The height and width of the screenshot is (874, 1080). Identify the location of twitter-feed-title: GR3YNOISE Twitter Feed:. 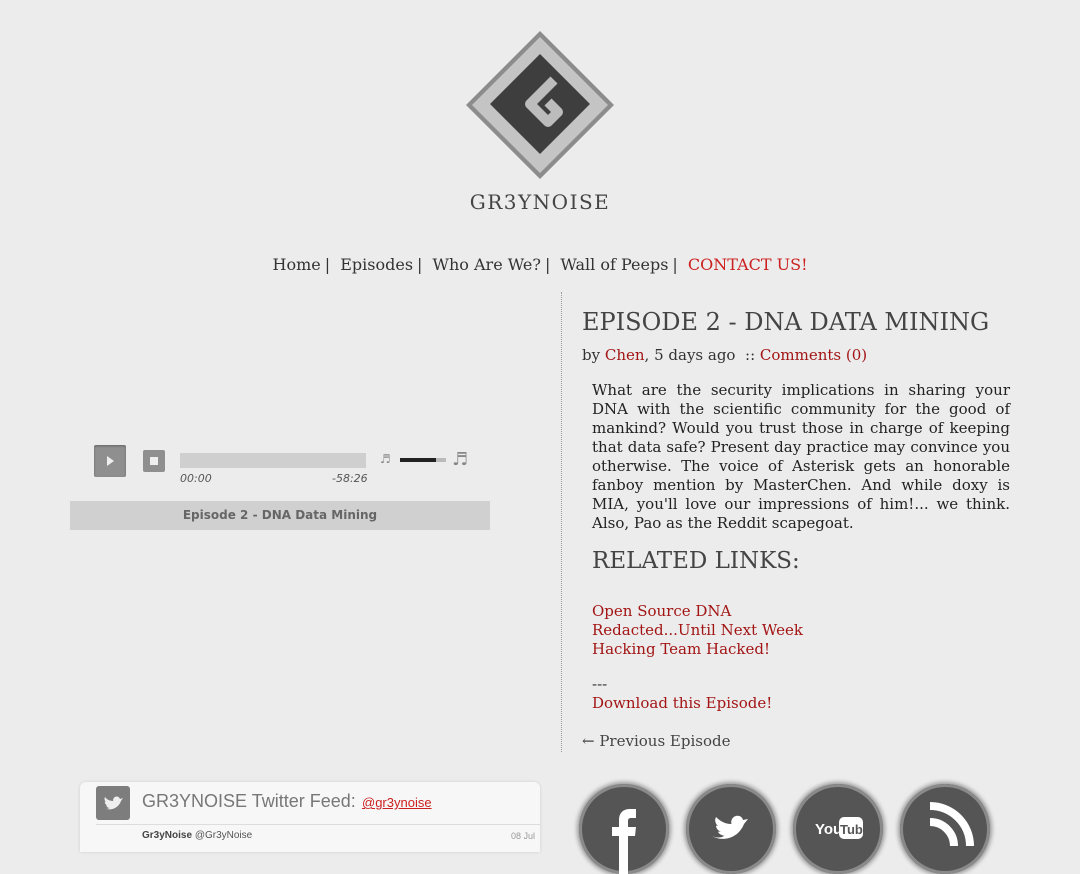
(249, 801).